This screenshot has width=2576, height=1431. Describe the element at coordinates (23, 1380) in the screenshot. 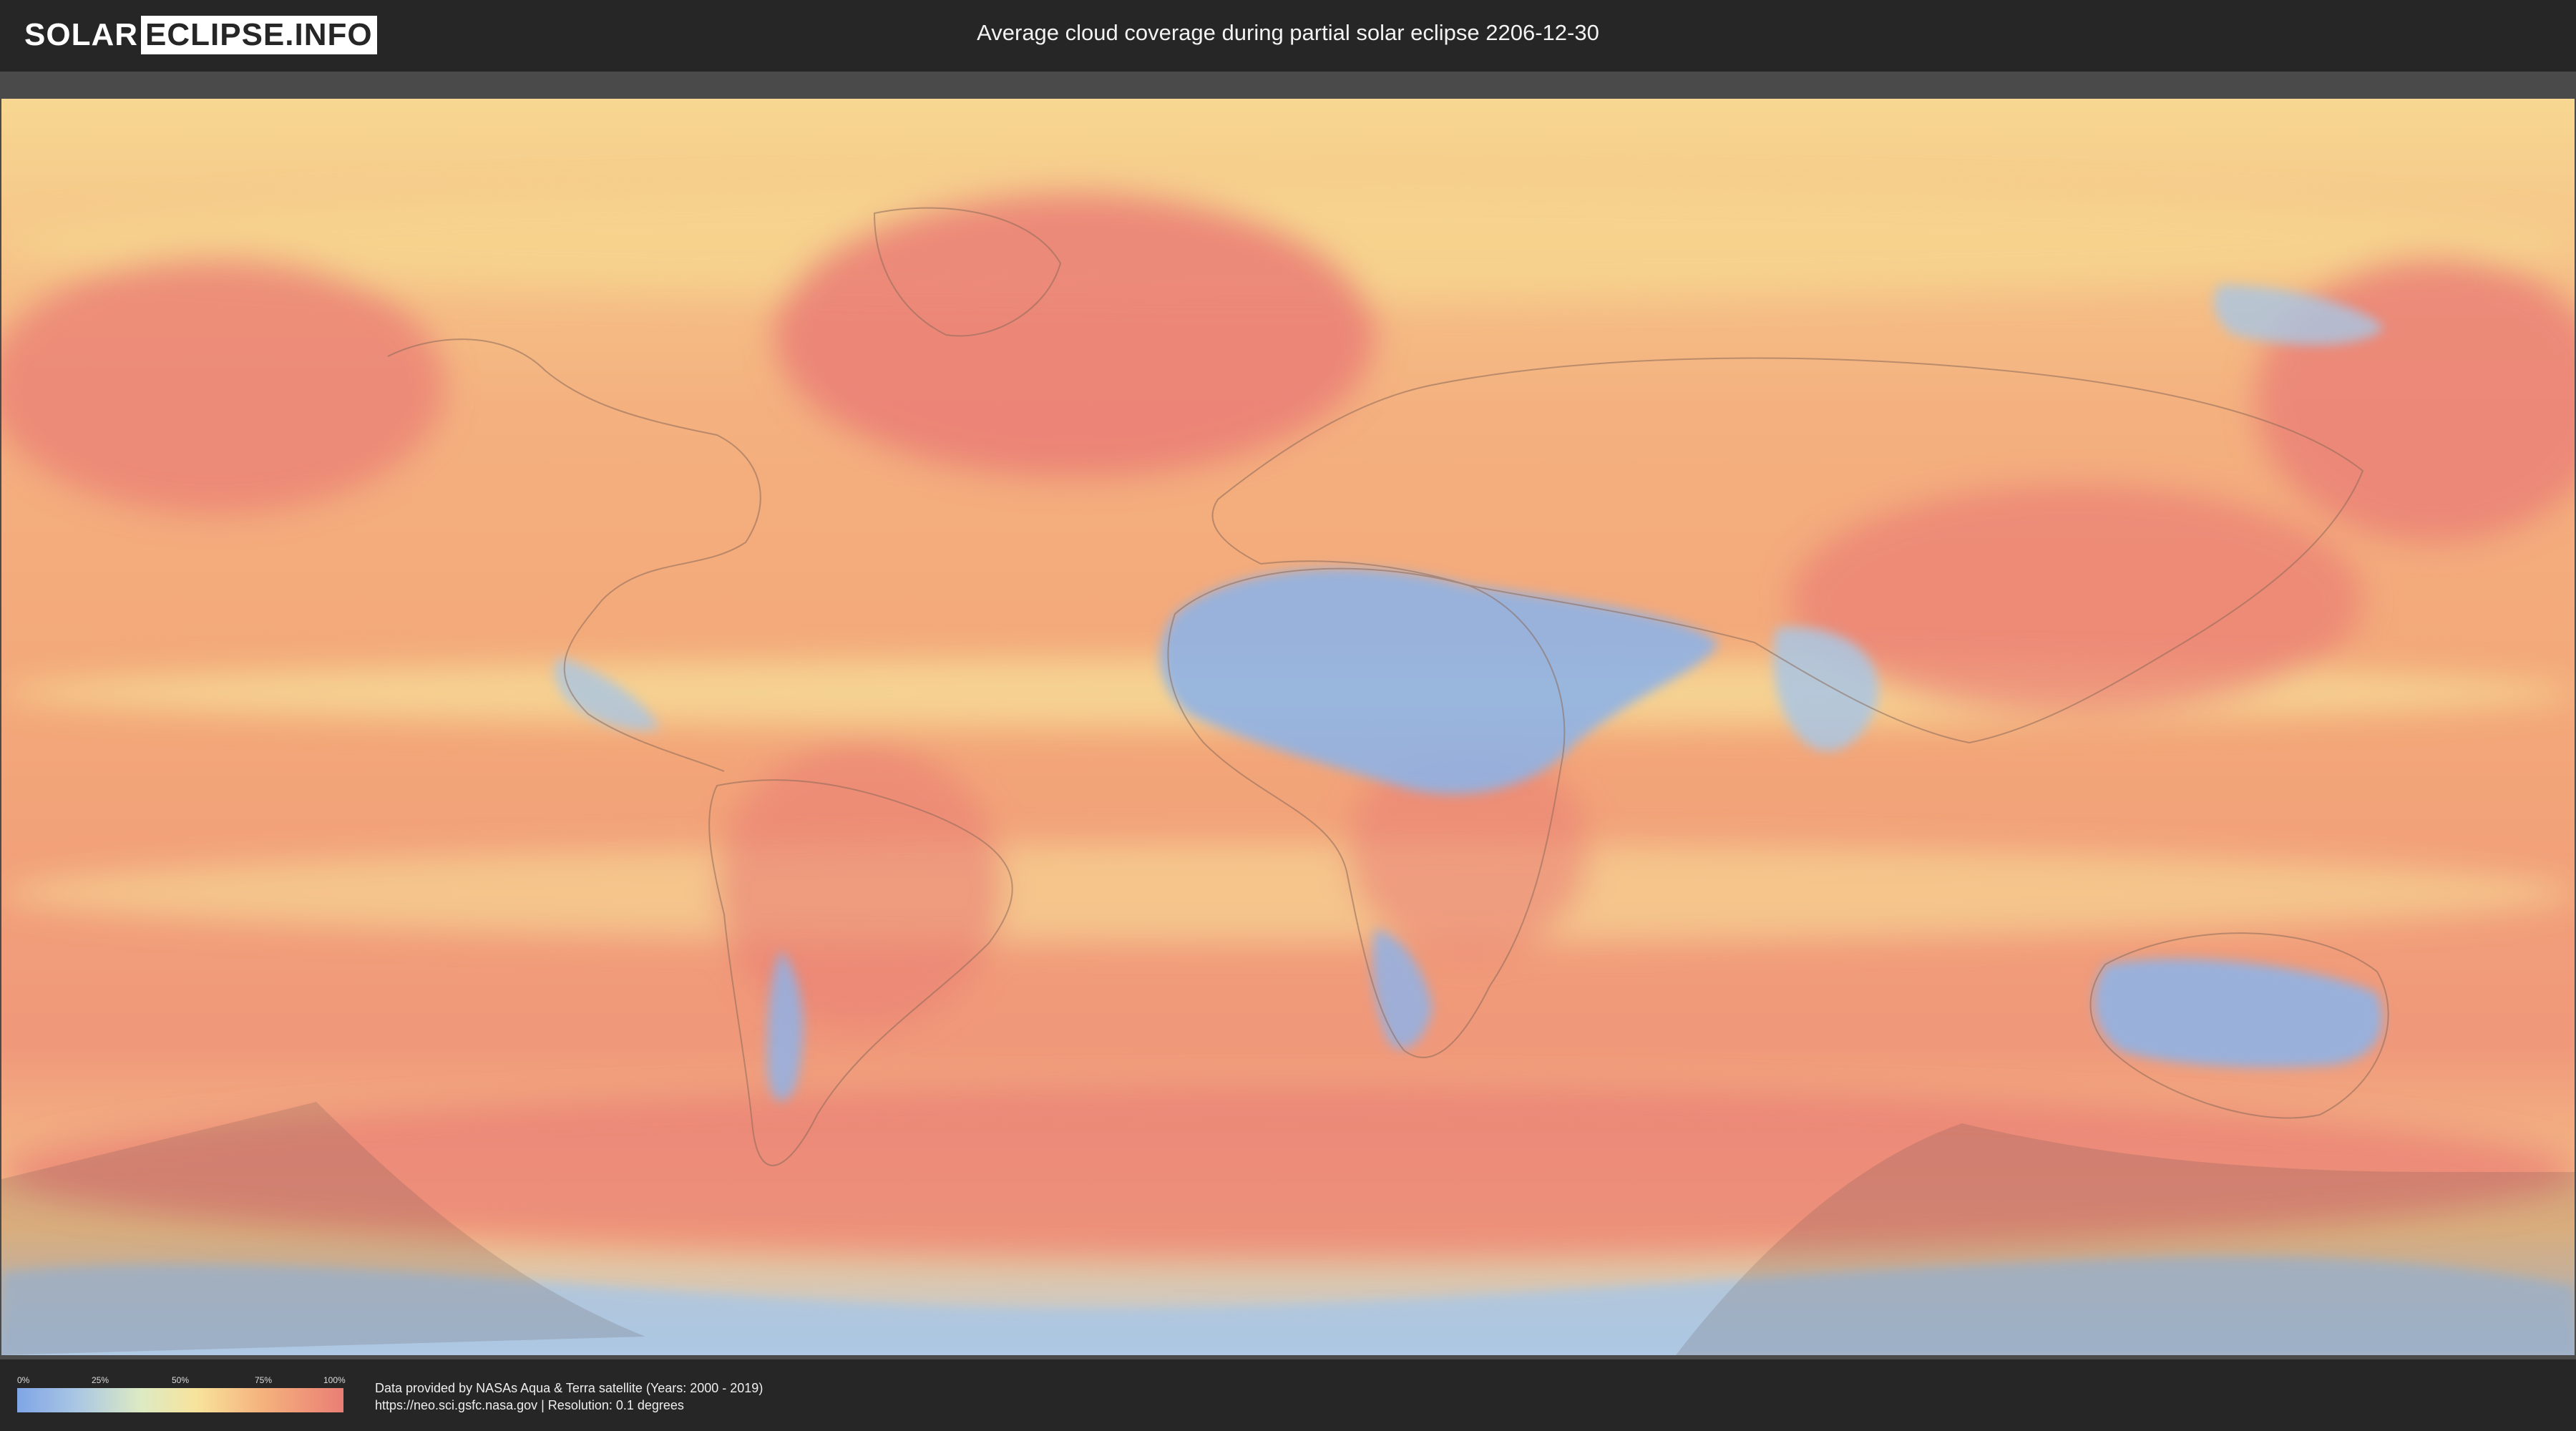

I see `legend-tick-0: 0%` at that location.